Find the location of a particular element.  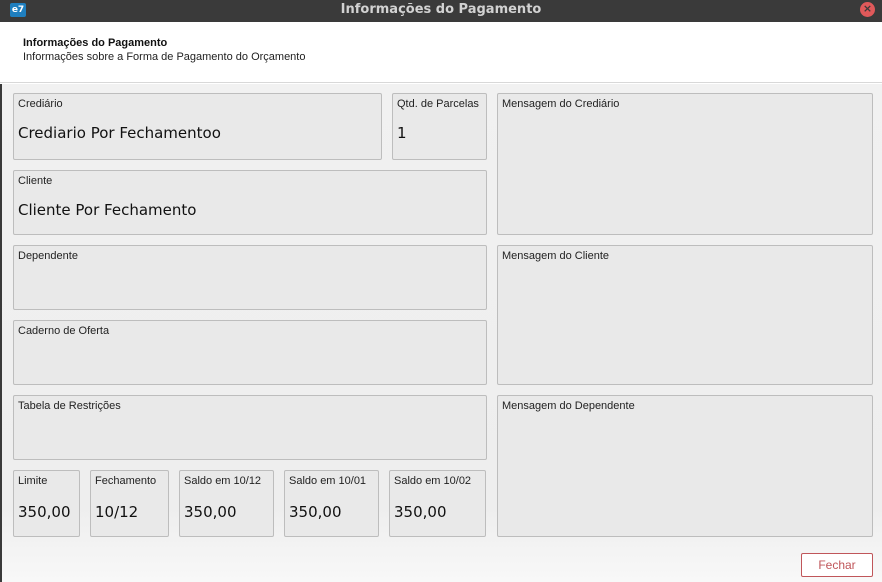

close-icon: × is located at coordinates (867, 8).